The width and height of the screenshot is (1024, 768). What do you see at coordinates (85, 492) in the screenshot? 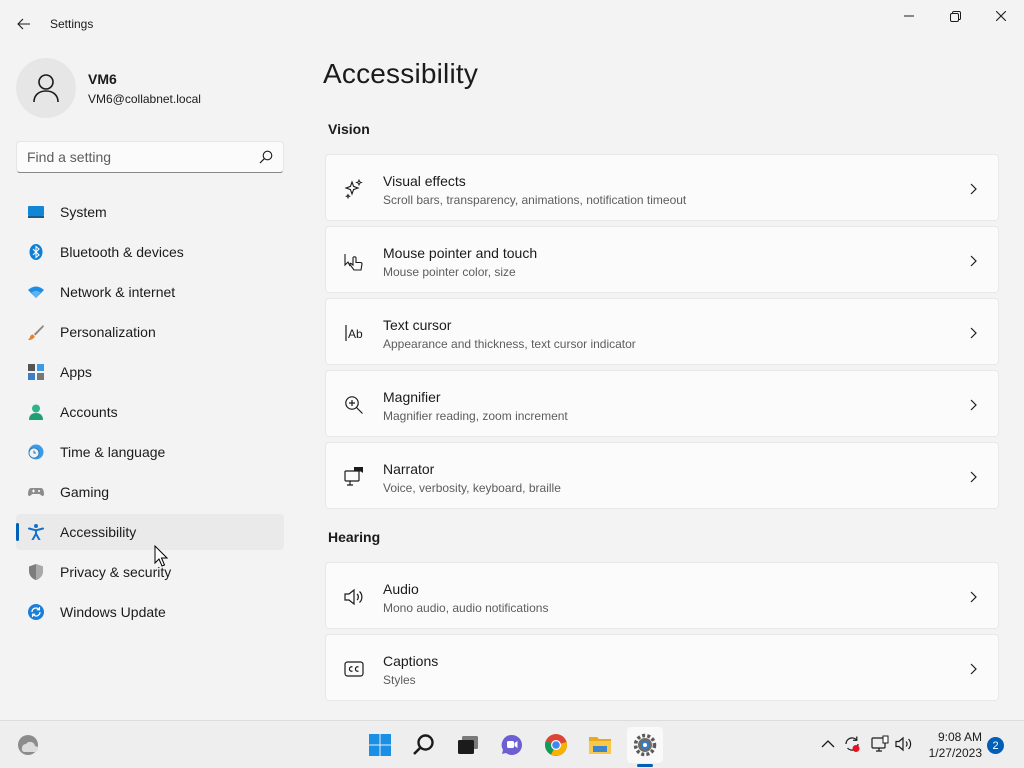
I see `sidebar-item-label: Gaming` at bounding box center [85, 492].